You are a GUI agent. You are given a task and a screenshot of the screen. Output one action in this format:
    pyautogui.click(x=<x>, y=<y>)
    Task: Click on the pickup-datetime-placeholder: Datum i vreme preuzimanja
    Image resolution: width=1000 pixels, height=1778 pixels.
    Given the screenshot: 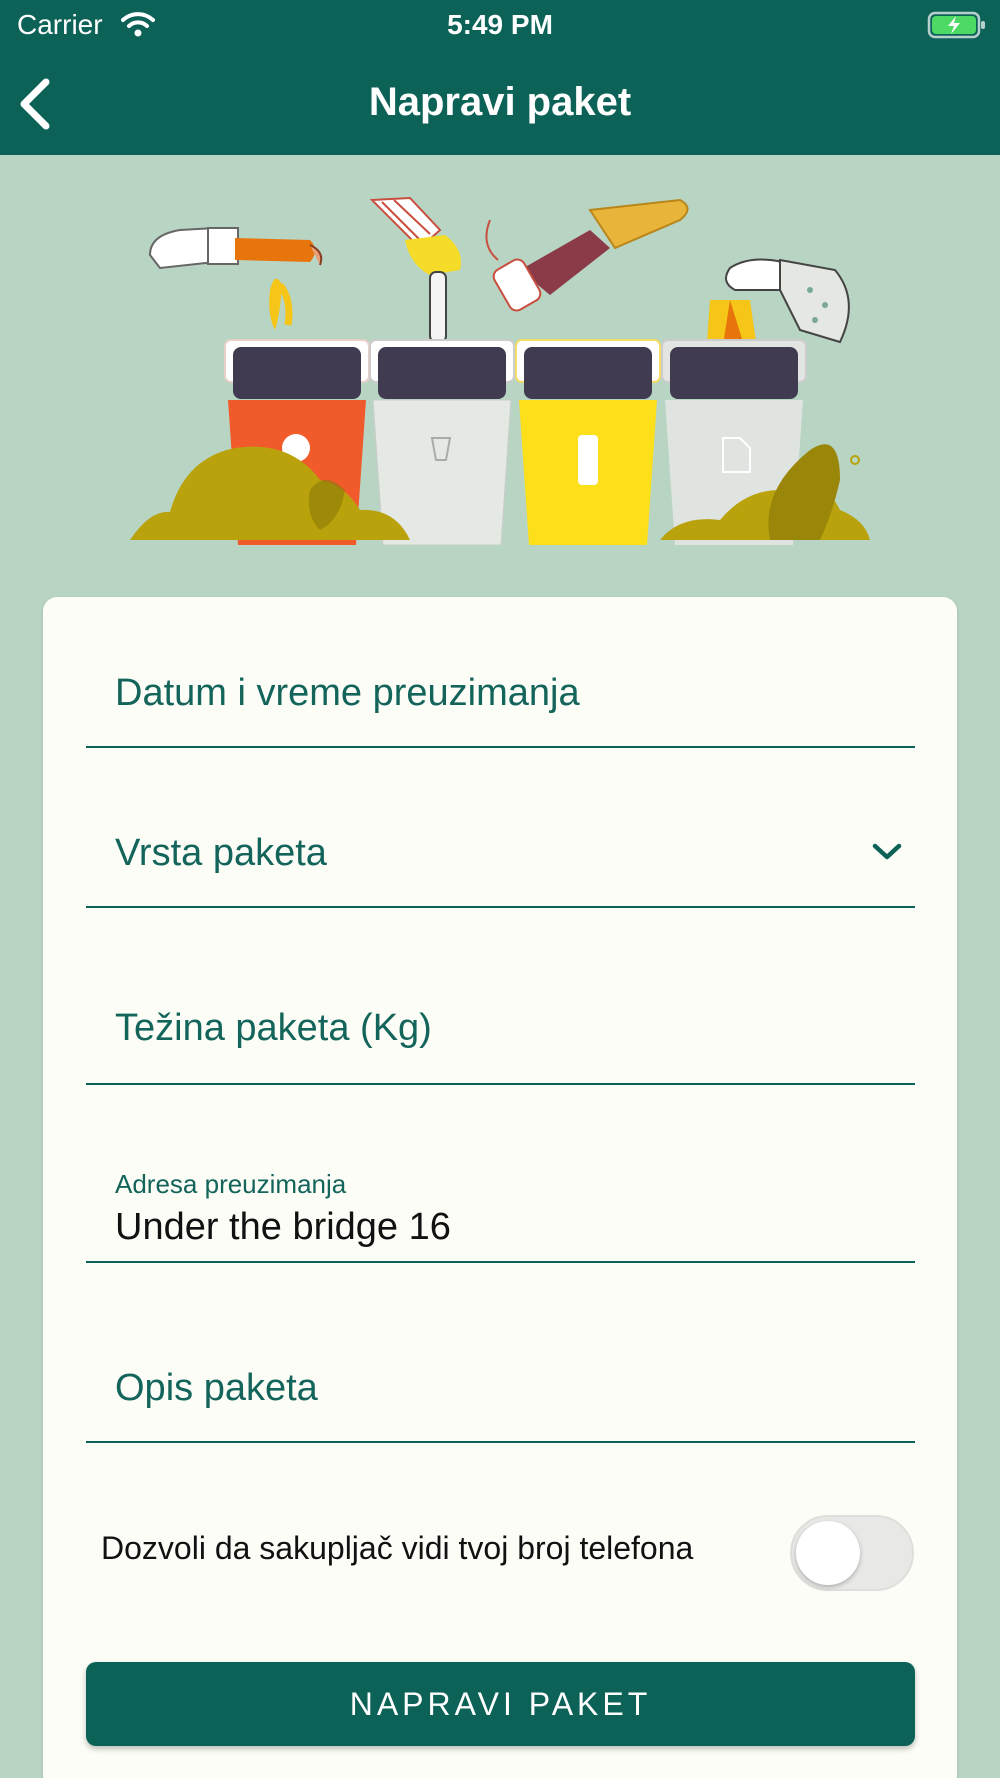 What is the action you would take?
    pyautogui.click(x=347, y=693)
    